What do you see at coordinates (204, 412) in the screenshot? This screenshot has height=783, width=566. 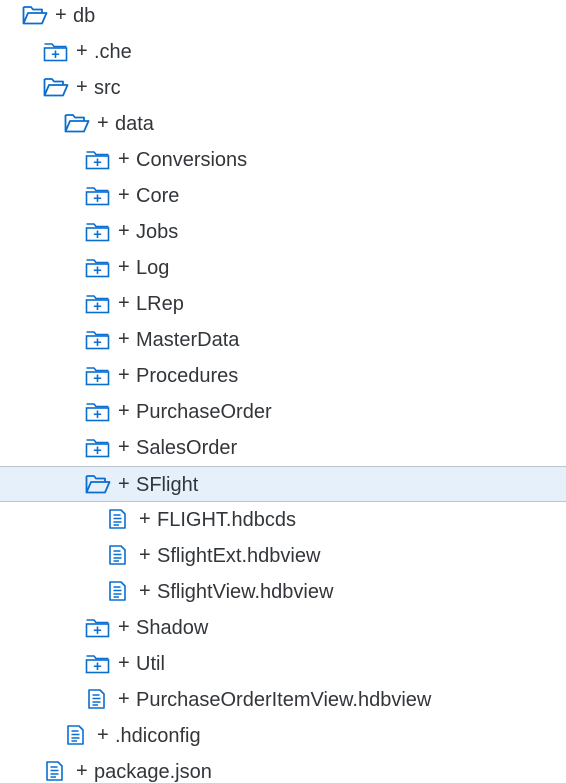 I see `tree-item-label: PurchaseOrder` at bounding box center [204, 412].